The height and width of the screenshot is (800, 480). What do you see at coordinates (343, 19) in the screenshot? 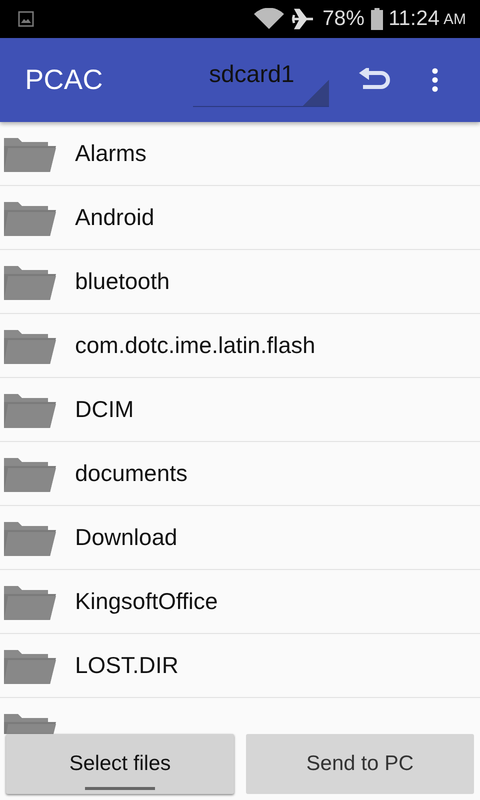
I see `battery-percent: 78%` at bounding box center [343, 19].